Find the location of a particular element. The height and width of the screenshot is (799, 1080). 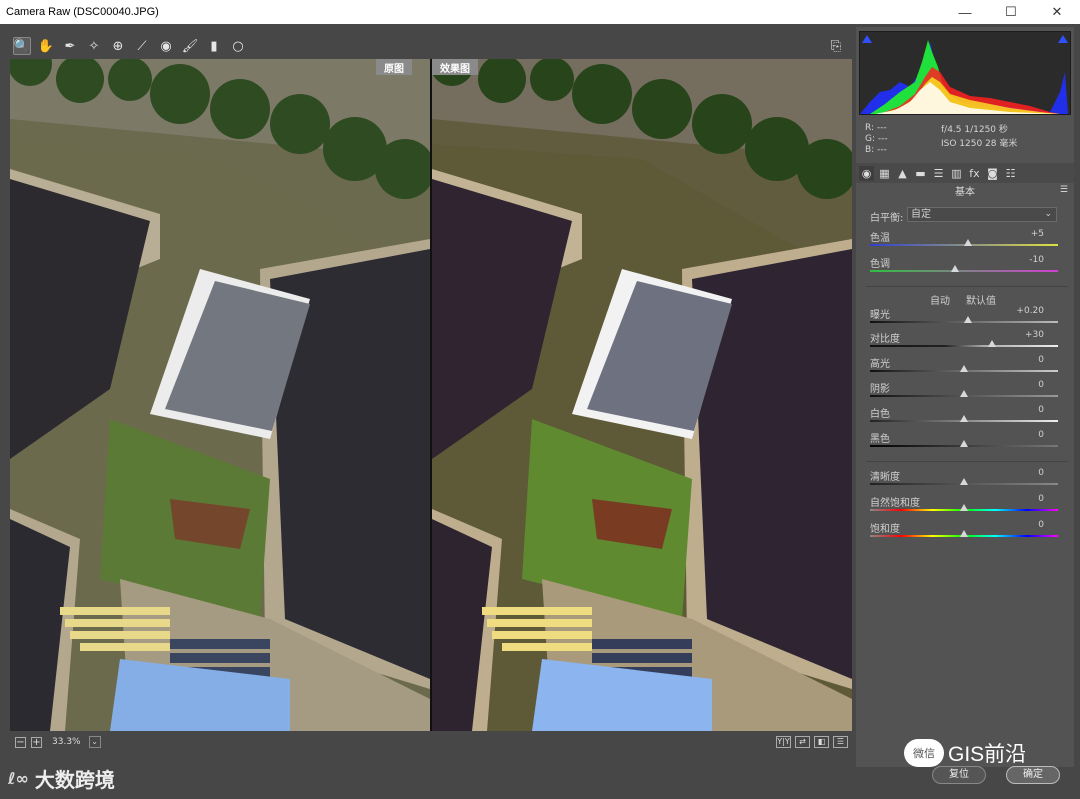

minimize-button: — is located at coordinates (965, 12).